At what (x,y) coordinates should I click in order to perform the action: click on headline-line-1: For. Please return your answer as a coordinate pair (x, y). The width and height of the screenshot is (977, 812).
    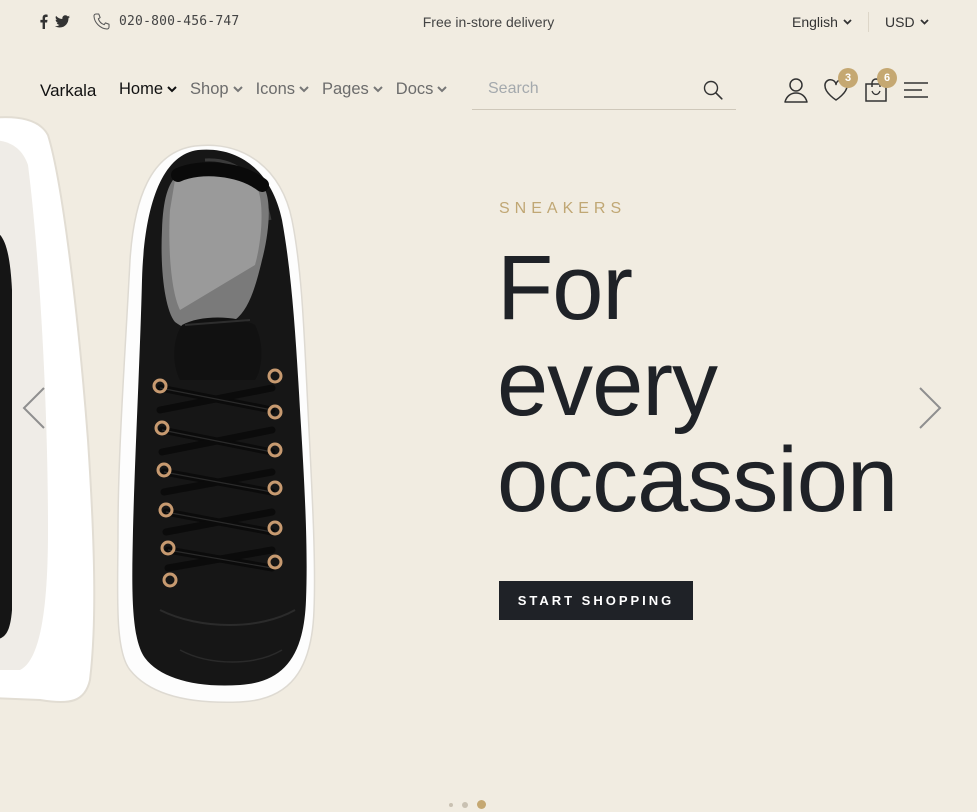
    Looking at the image, I should click on (565, 288).